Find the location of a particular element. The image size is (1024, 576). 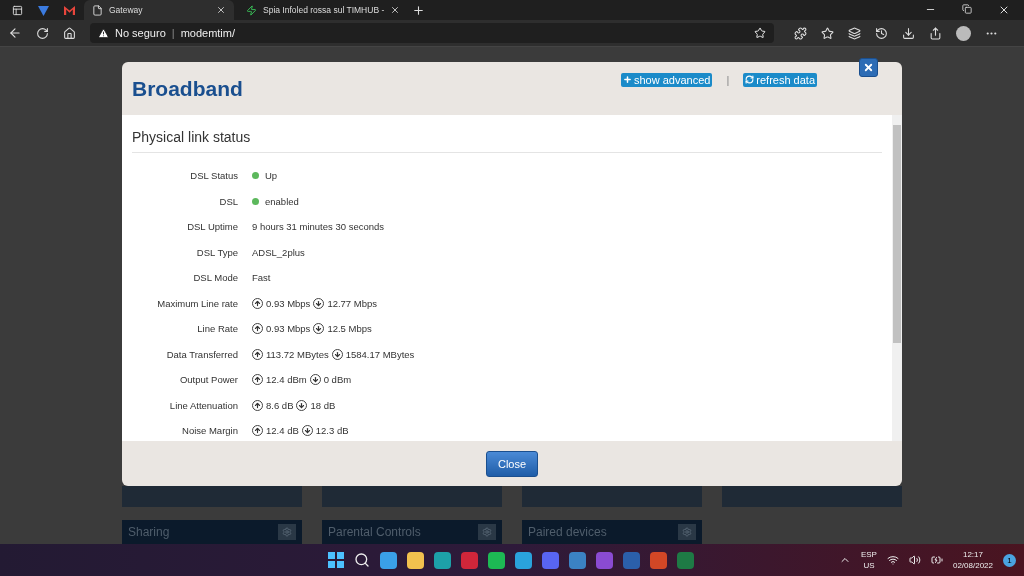

download-value: 12.77 Mbps is located at coordinates (352, 303).